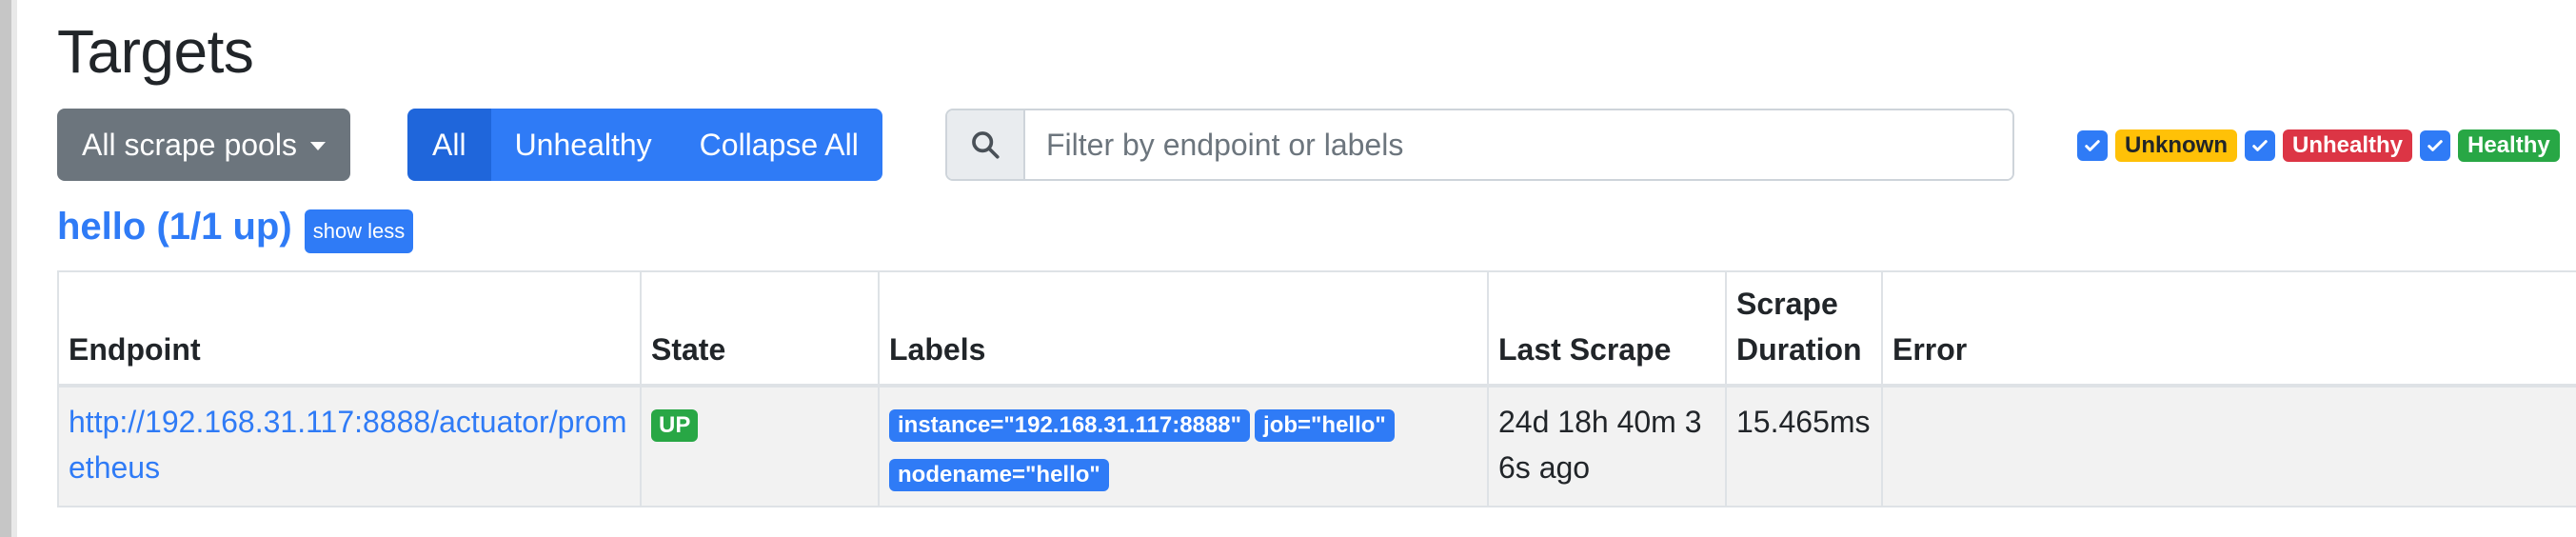  What do you see at coordinates (2509, 145) in the screenshot?
I see `healthy-filter-badge: Healthy` at bounding box center [2509, 145].